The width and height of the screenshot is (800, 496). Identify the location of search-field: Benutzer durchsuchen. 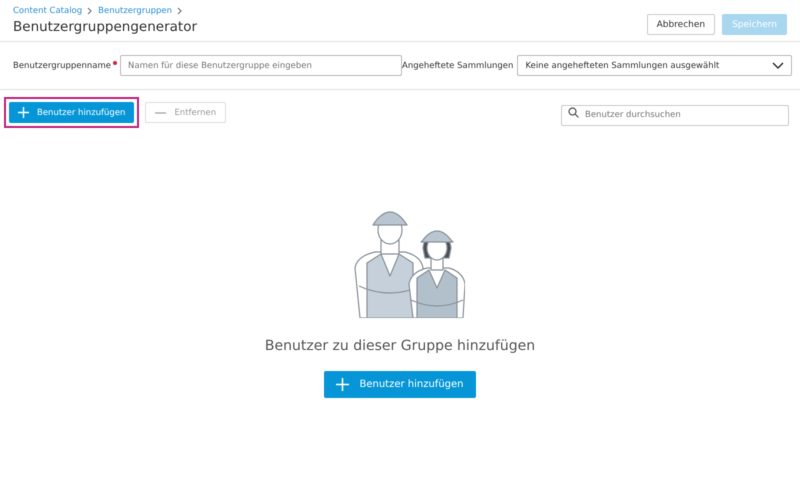
(675, 115).